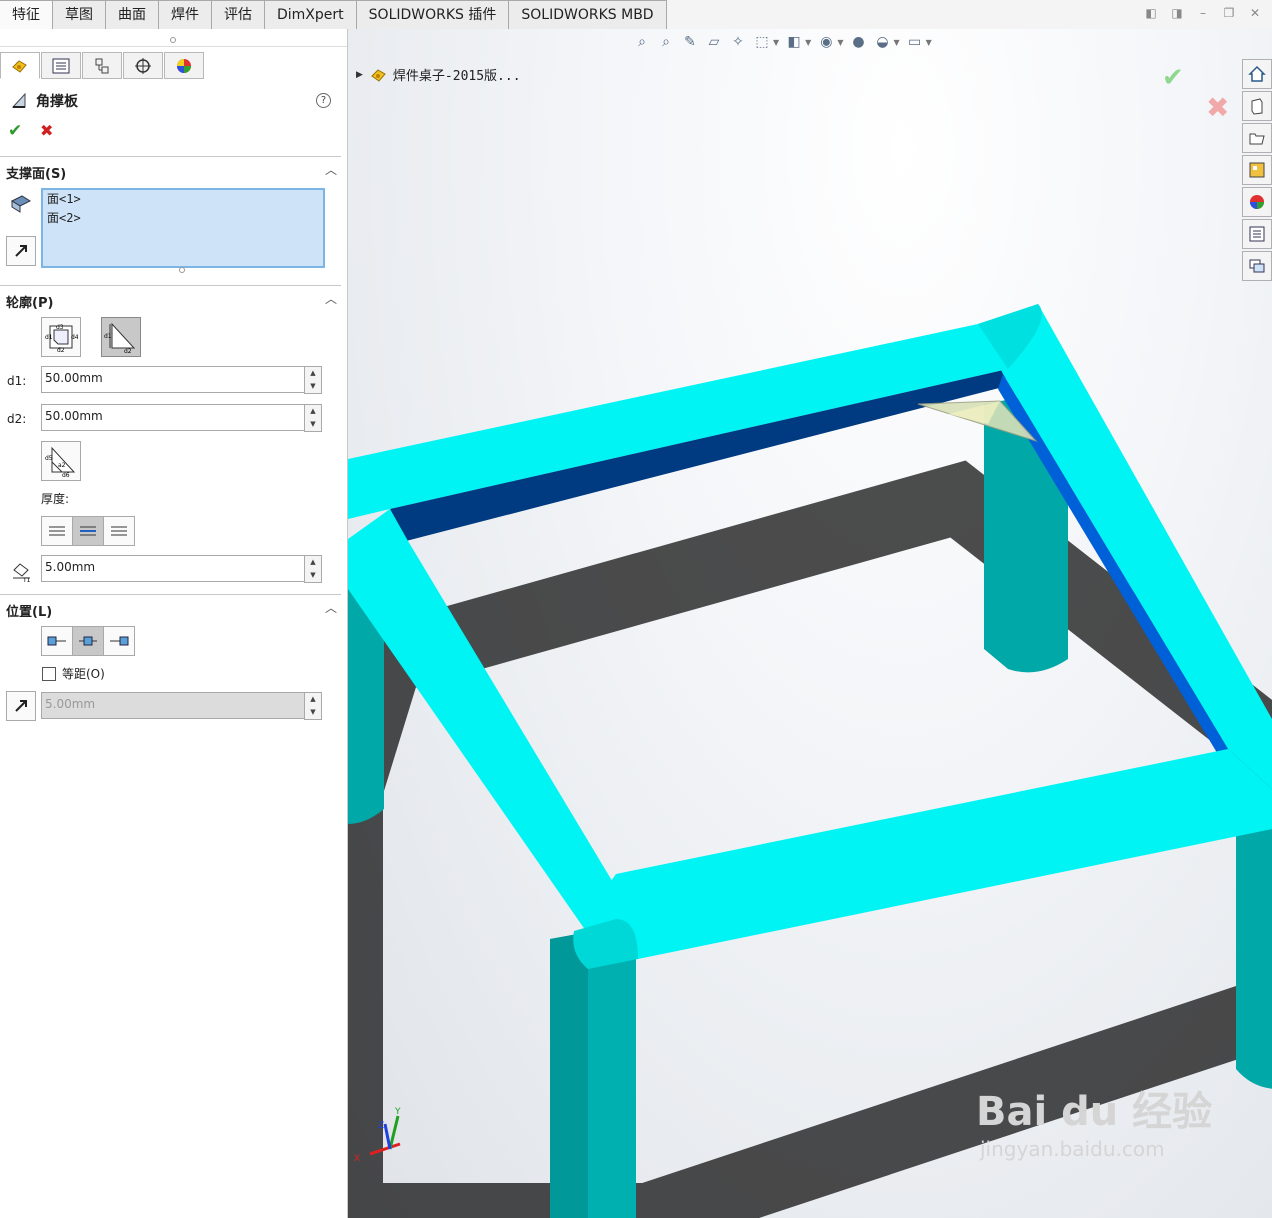  I want to click on view-palette-icon, so click(1257, 170).